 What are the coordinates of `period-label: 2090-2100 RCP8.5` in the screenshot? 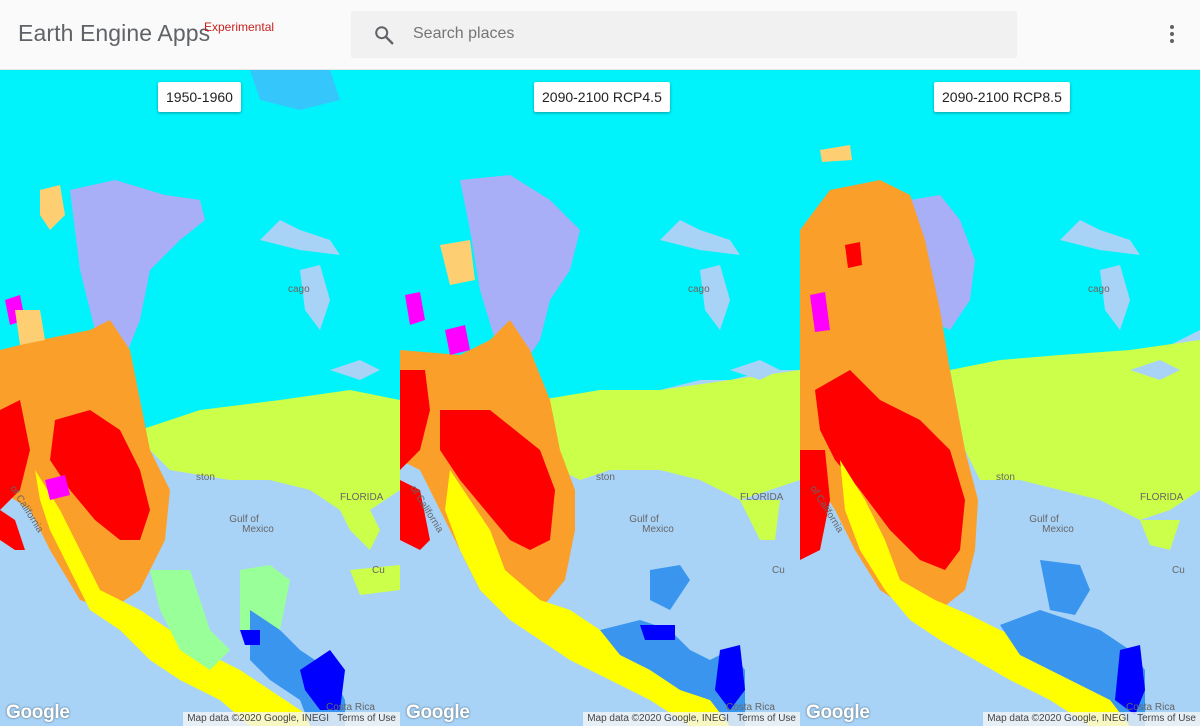 It's located at (1002, 97).